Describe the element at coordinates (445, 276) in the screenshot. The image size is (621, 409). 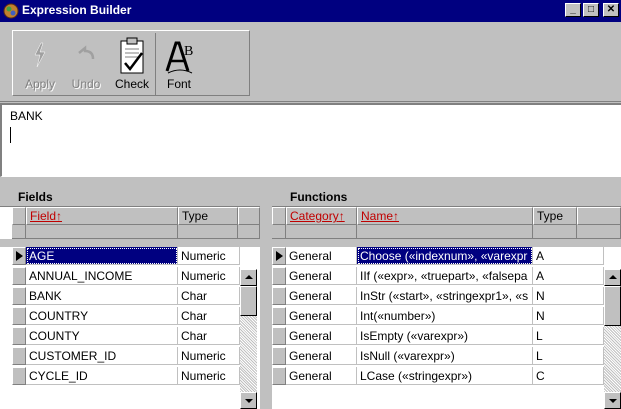
I see `function-name-cell: IIf («expr», «truepart», «falsepa` at that location.